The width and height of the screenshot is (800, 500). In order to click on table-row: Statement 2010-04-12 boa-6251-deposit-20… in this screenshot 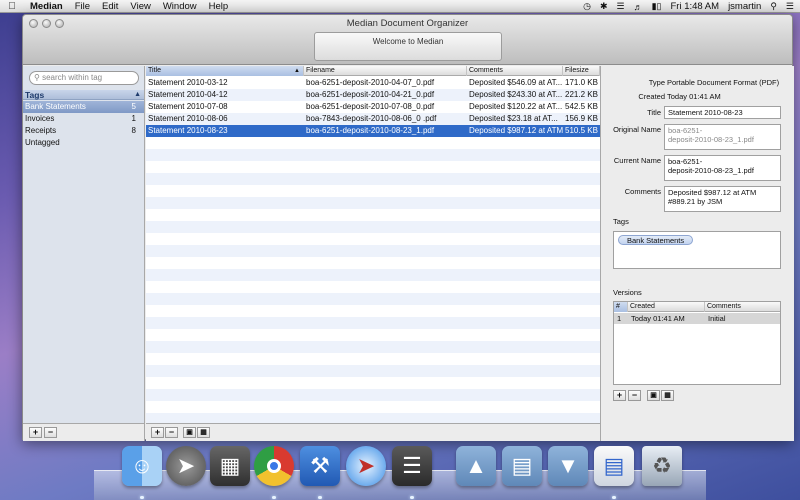, I will do `click(373, 95)`.